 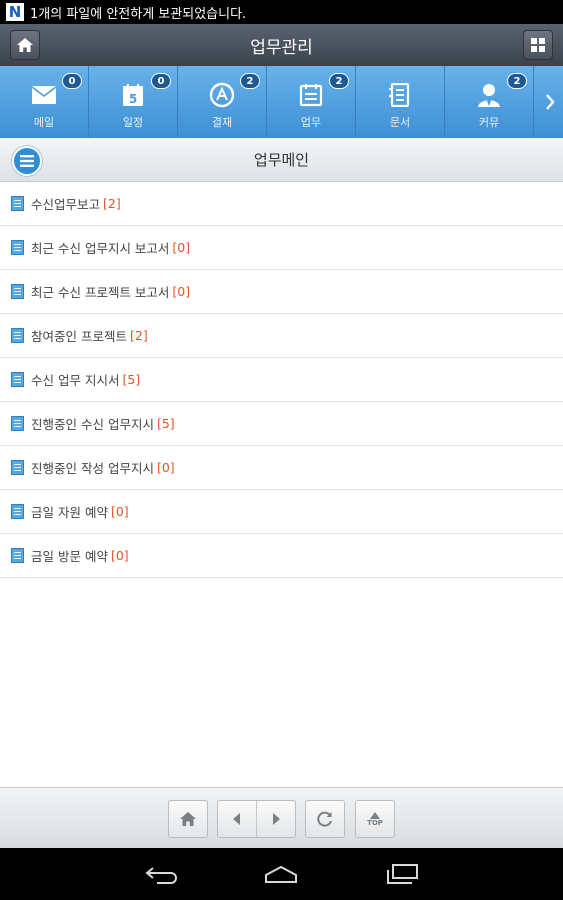 I want to click on forward-button, so click(x=276, y=819).